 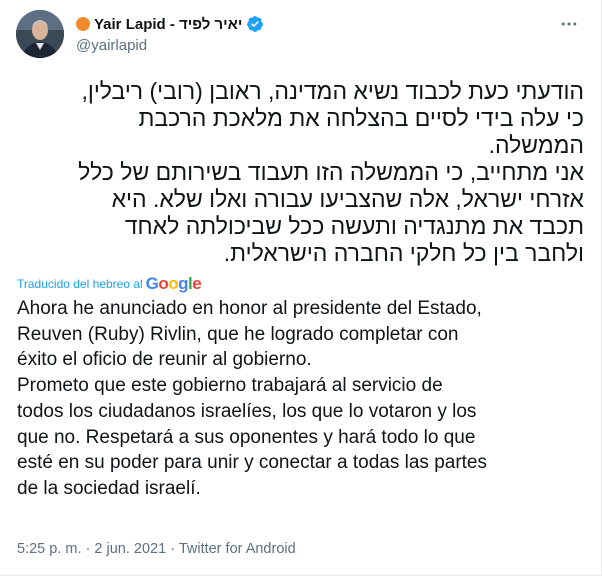 I want to click on translated-label: Traducido del hebreo al, so click(x=80, y=284).